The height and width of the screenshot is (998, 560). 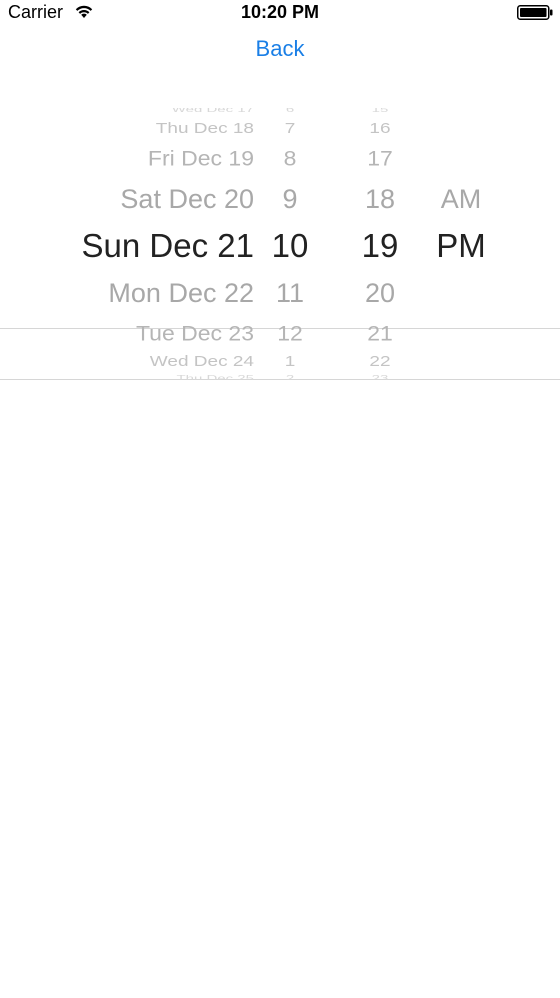 I want to click on back-button: Back, so click(x=280, y=49).